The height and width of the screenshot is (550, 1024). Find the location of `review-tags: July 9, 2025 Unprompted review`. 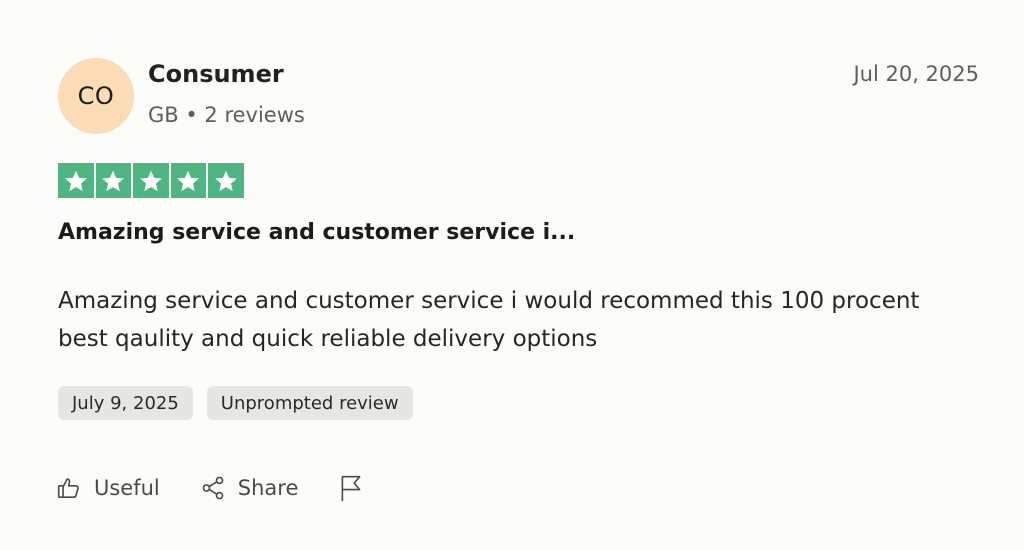

review-tags: July 9, 2025 Unprompted review is located at coordinates (235, 403).